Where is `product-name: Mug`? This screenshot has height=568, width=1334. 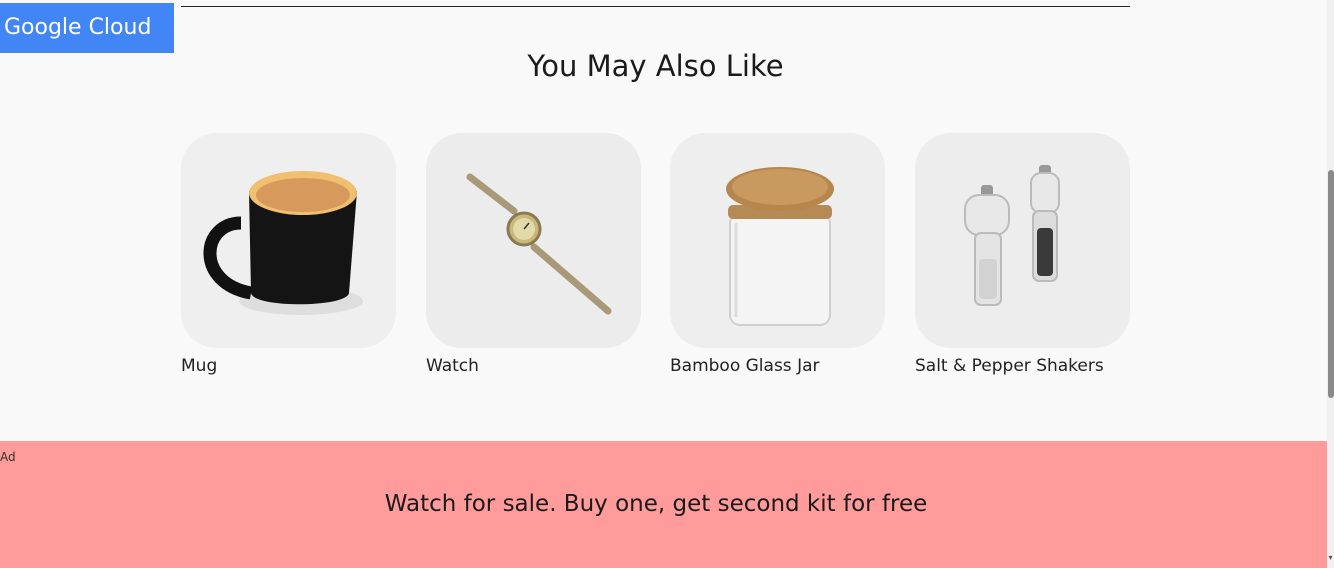 product-name: Mug is located at coordinates (288, 366).